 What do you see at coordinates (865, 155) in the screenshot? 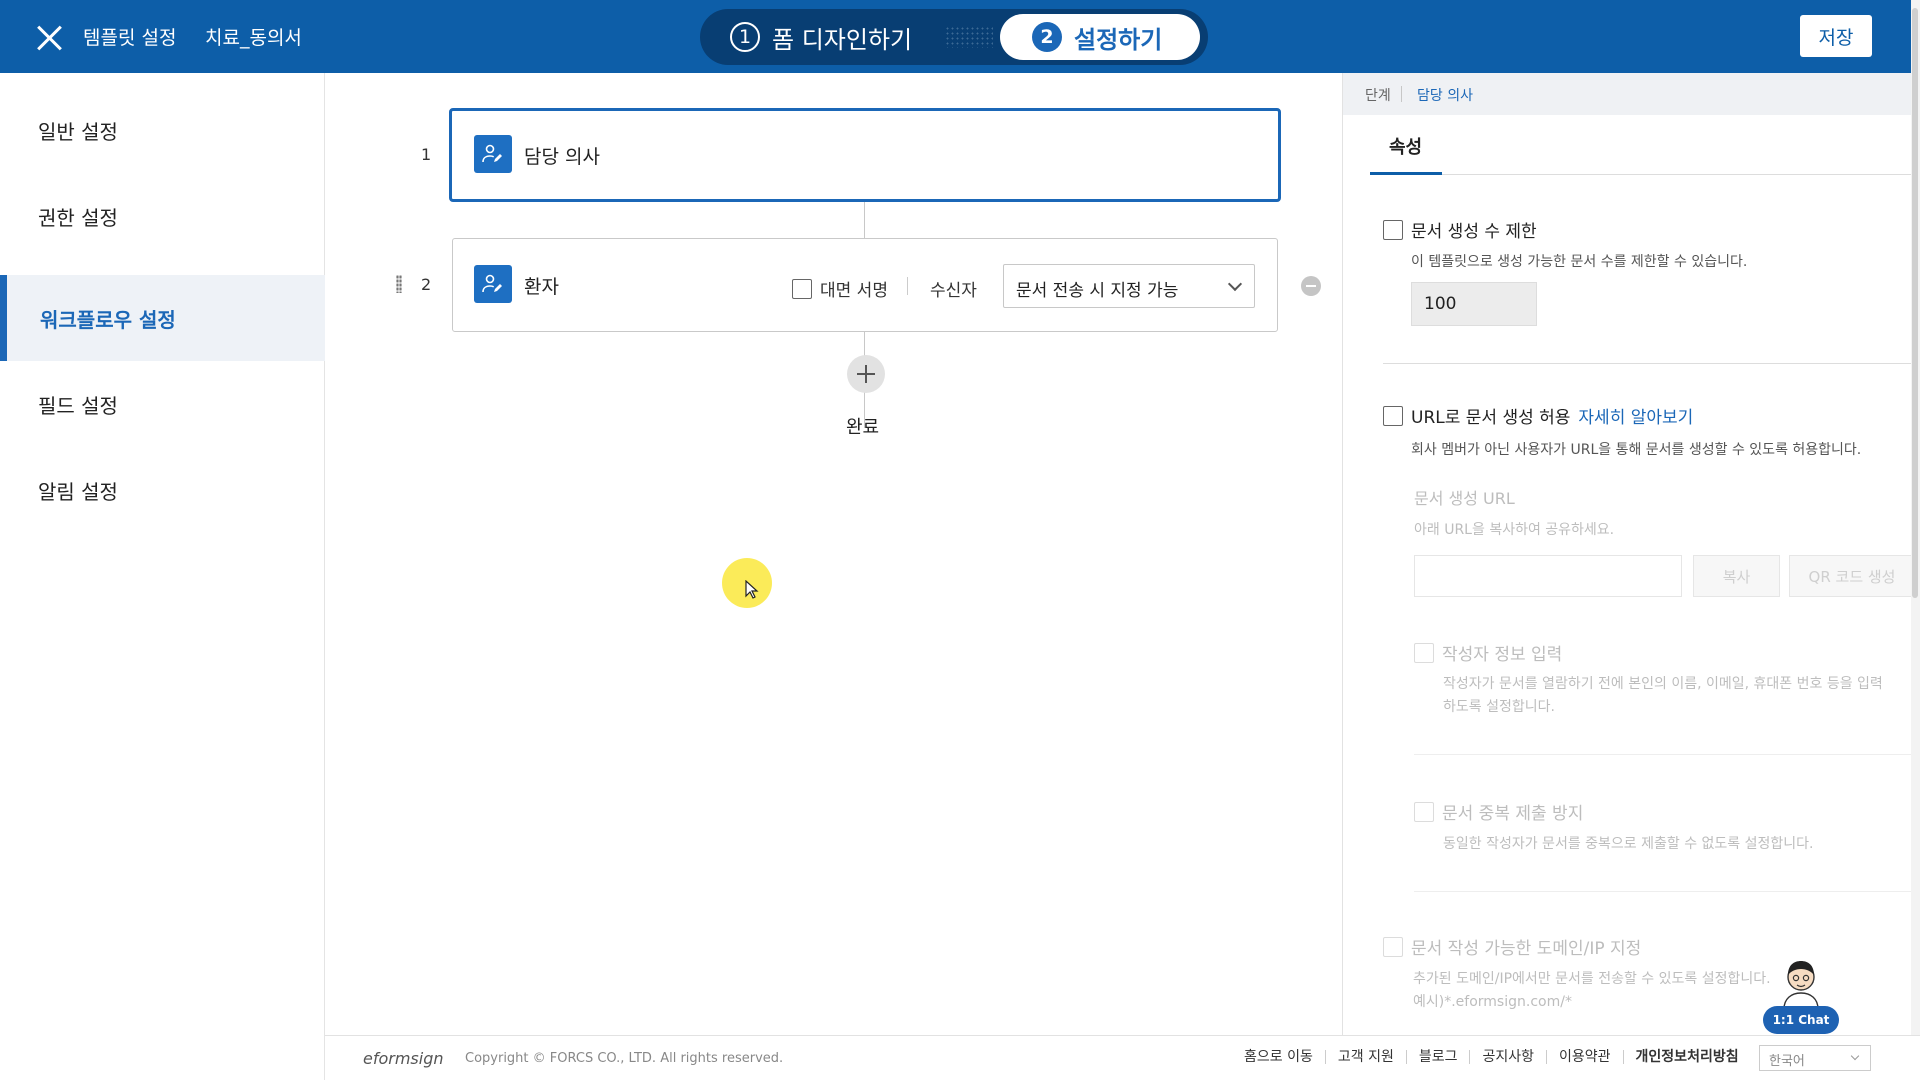
I see `workflow-node-doctor: 담당 의사` at bounding box center [865, 155].